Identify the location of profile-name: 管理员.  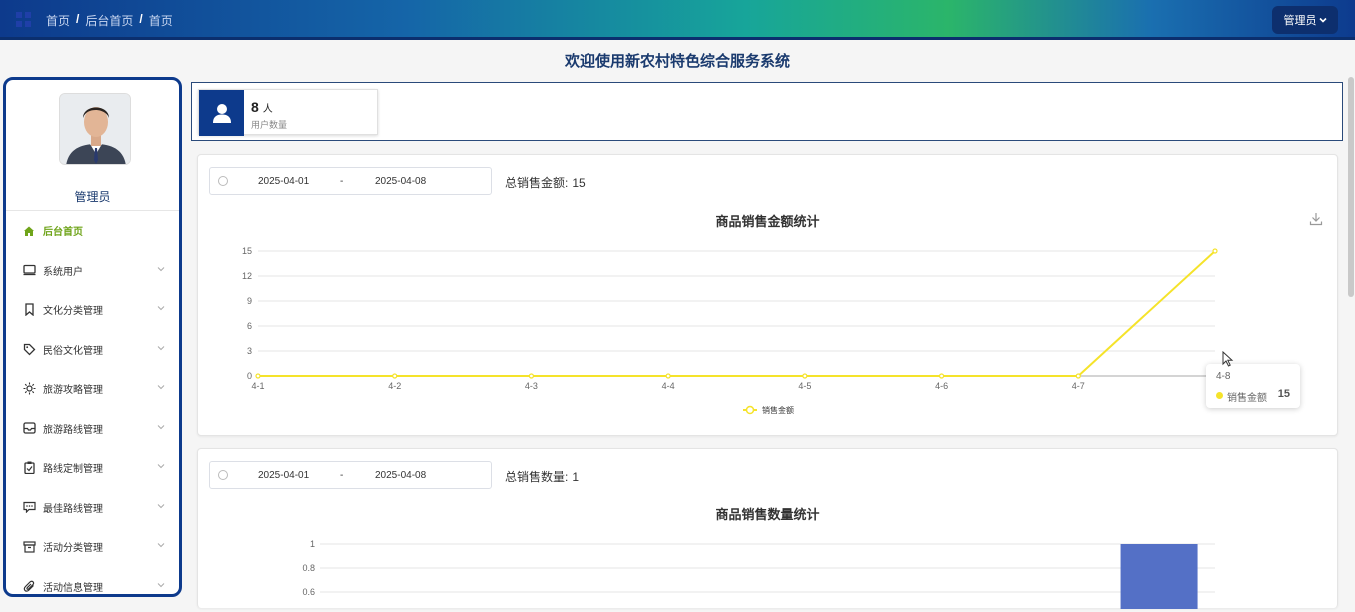
(92, 197).